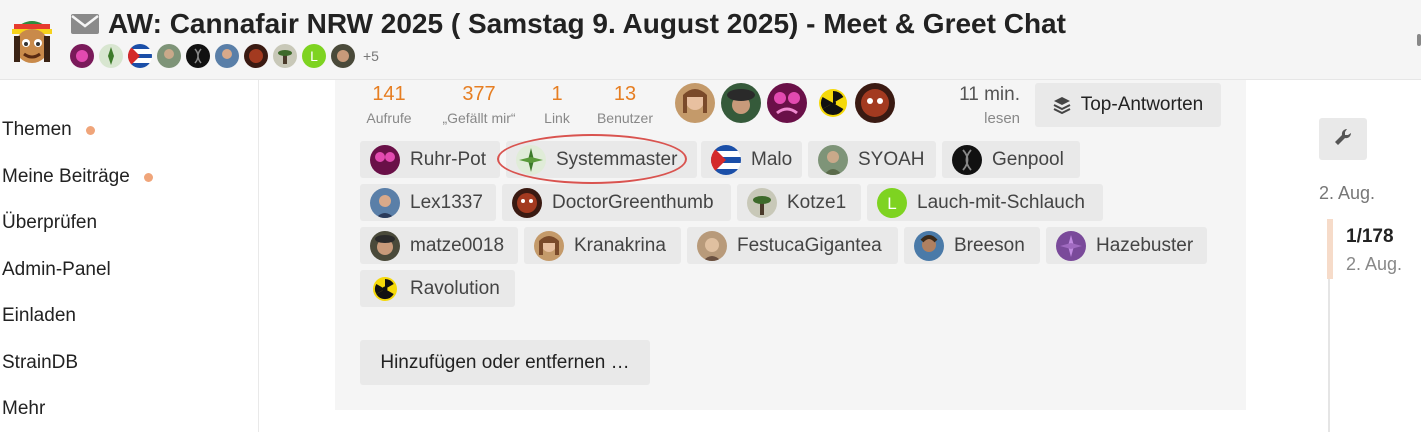 The width and height of the screenshot is (1421, 432). I want to click on sidebar-item-label: Admin-Panel, so click(56, 269).